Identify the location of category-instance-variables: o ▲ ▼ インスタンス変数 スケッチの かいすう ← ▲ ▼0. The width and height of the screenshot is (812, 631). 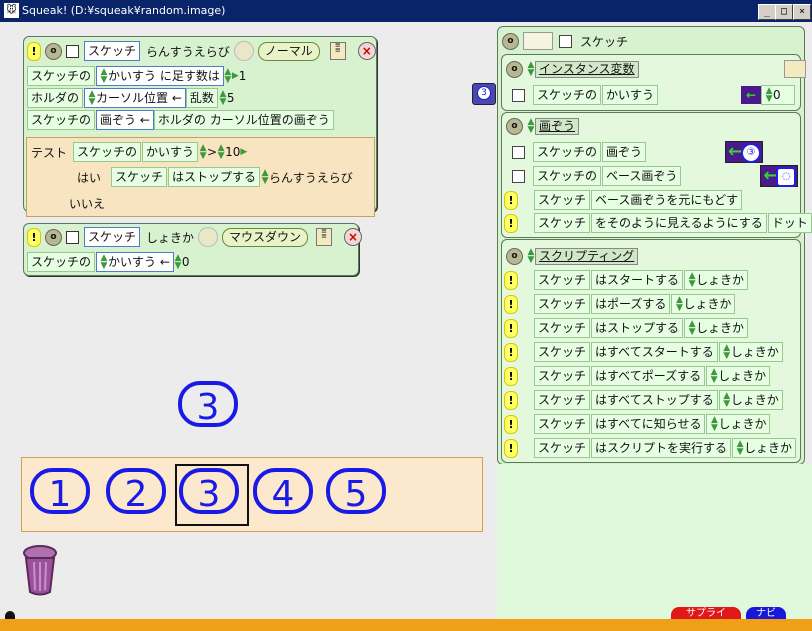
(653, 82).